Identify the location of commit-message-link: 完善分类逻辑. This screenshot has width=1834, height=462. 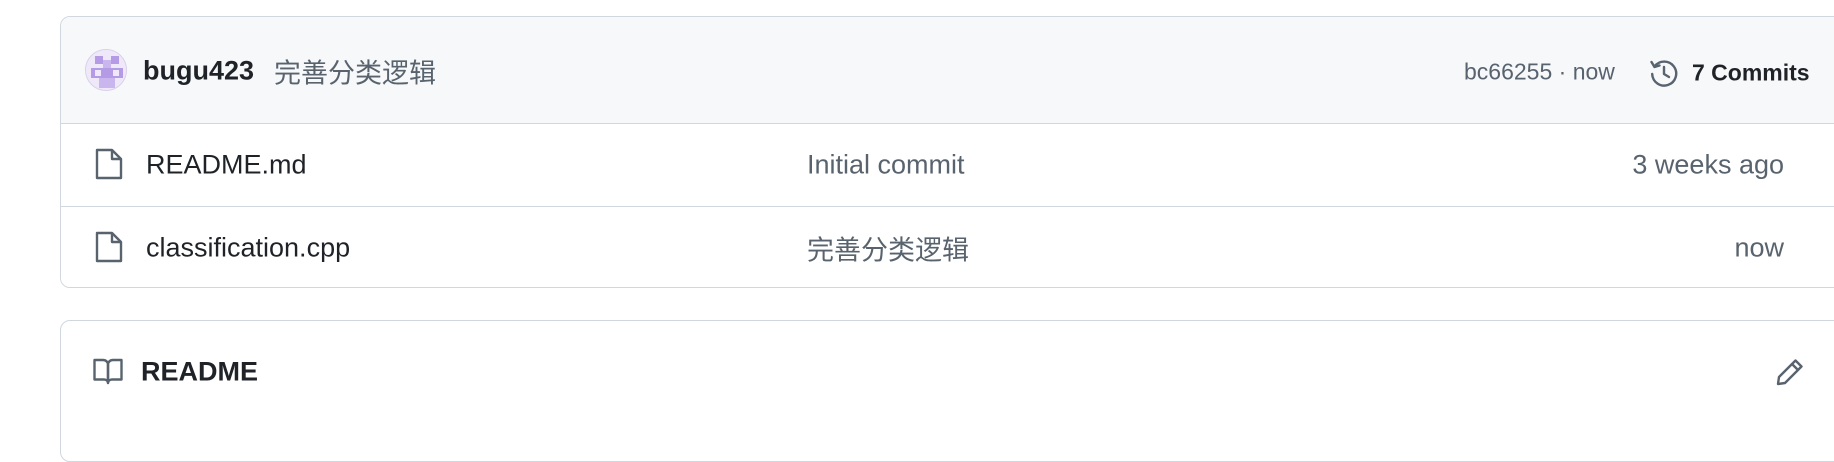
(355, 71).